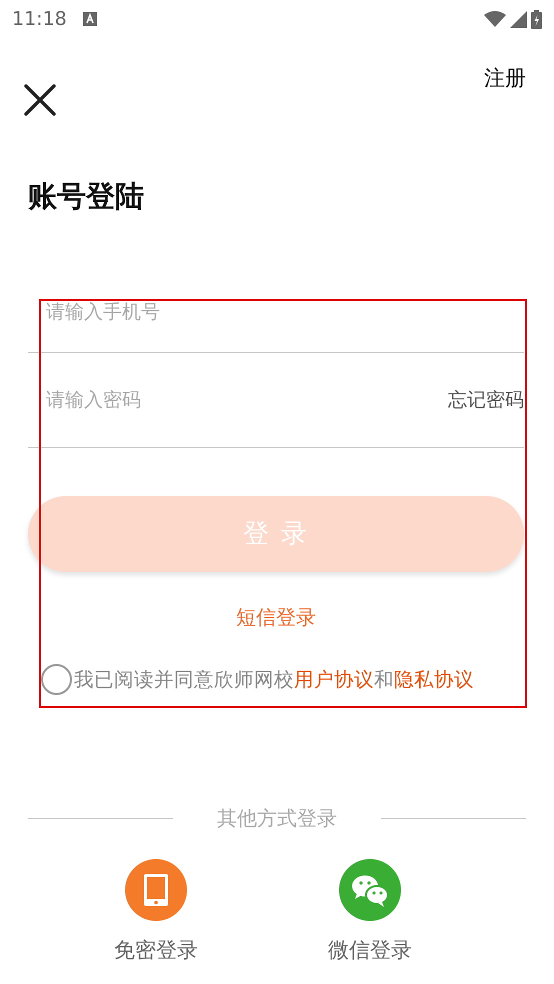  What do you see at coordinates (56, 679) in the screenshot?
I see `agreement-checkbox` at bounding box center [56, 679].